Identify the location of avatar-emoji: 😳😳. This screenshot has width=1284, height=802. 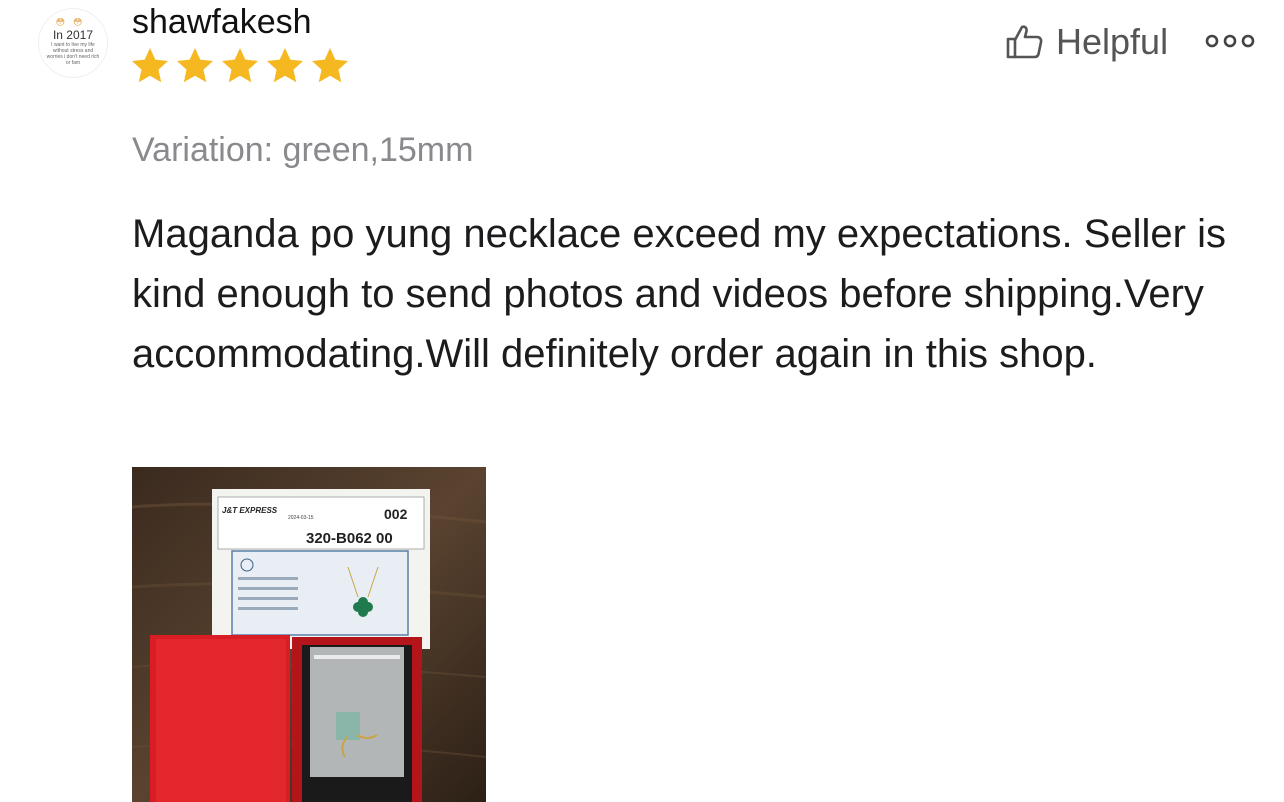
(73, 22).